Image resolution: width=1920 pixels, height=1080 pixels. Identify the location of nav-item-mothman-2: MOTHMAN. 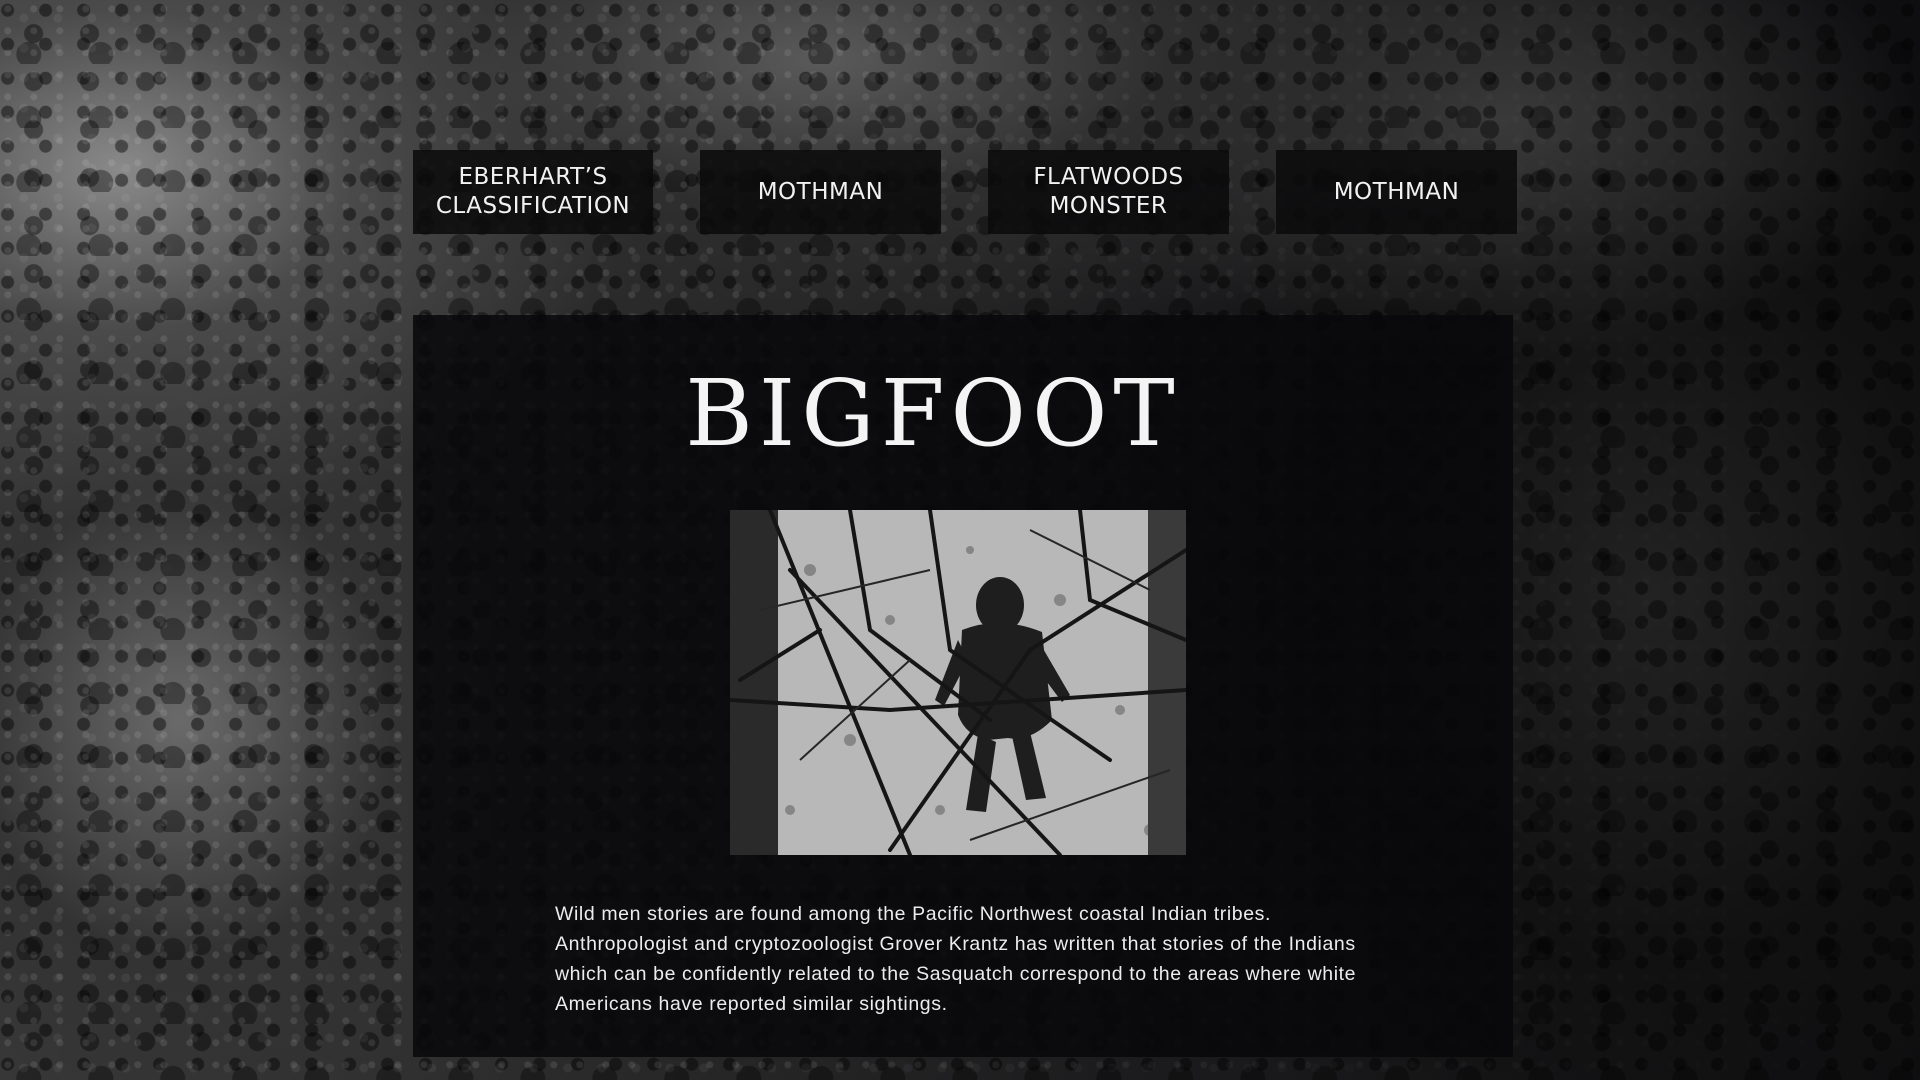
(1396, 192).